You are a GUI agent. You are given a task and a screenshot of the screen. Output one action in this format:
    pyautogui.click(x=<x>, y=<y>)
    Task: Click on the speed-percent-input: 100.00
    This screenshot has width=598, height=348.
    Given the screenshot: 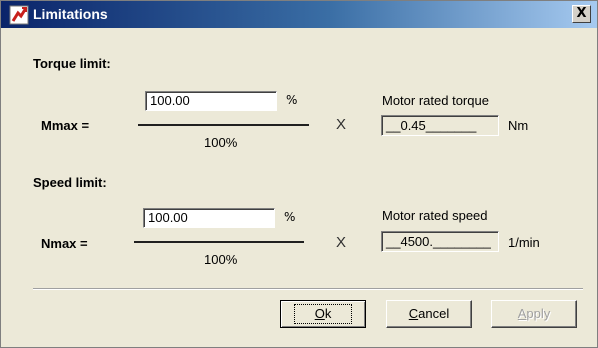 What is the action you would take?
    pyautogui.click(x=209, y=218)
    